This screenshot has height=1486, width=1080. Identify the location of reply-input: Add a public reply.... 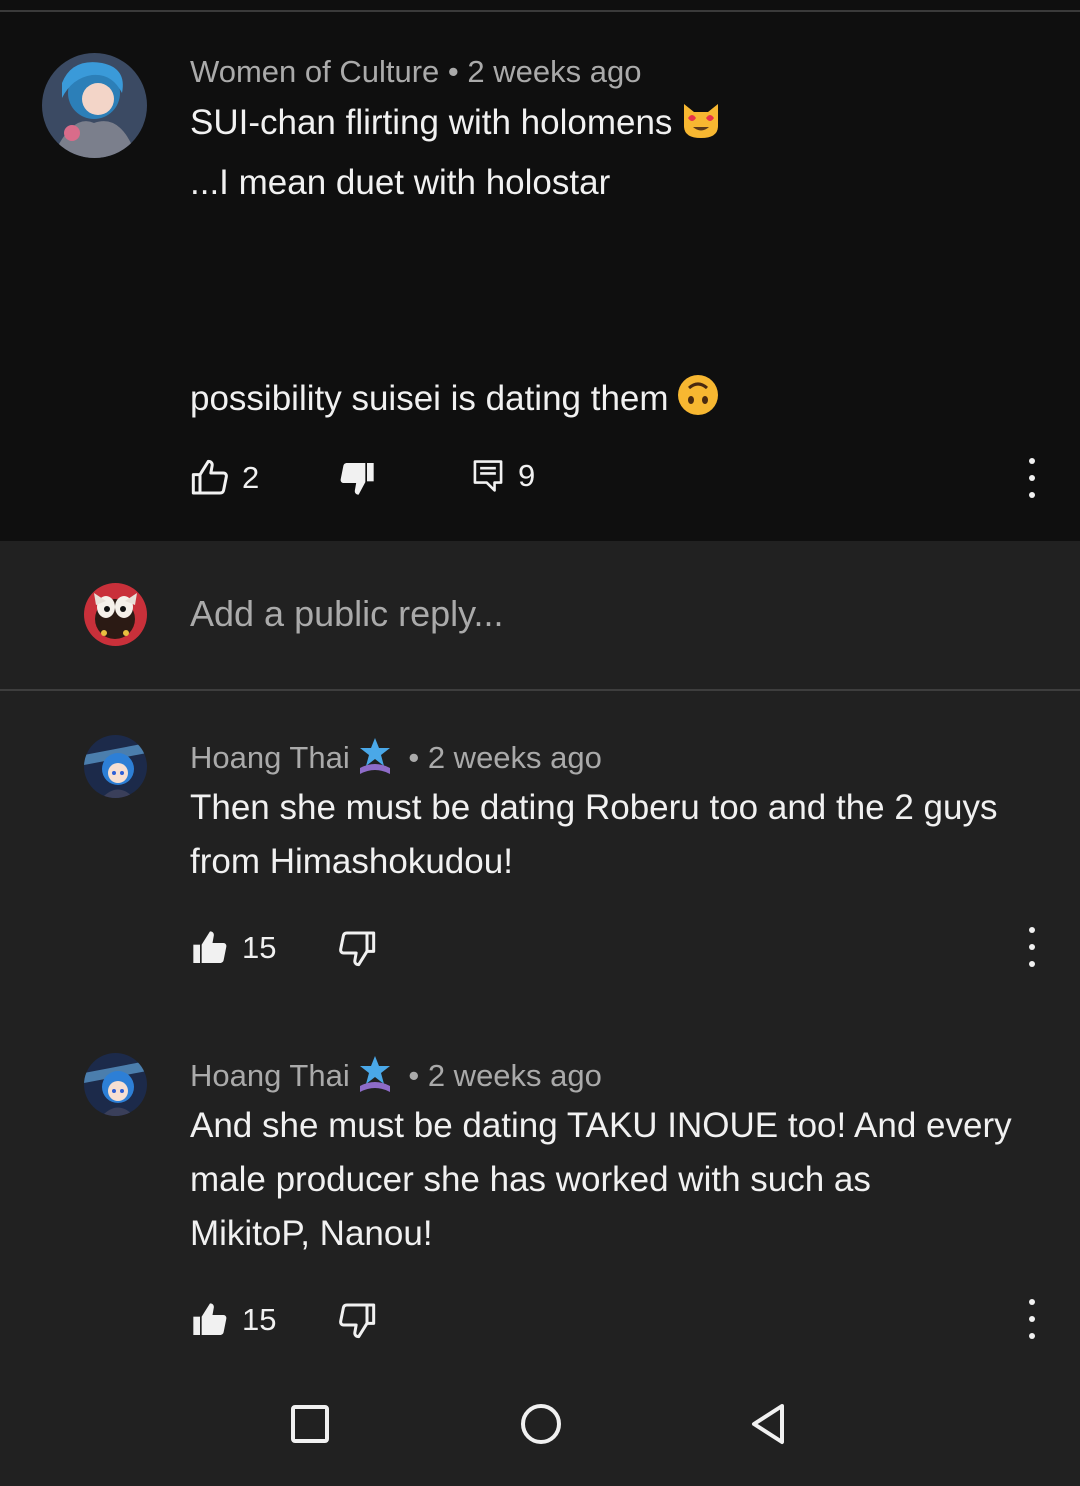
(347, 614).